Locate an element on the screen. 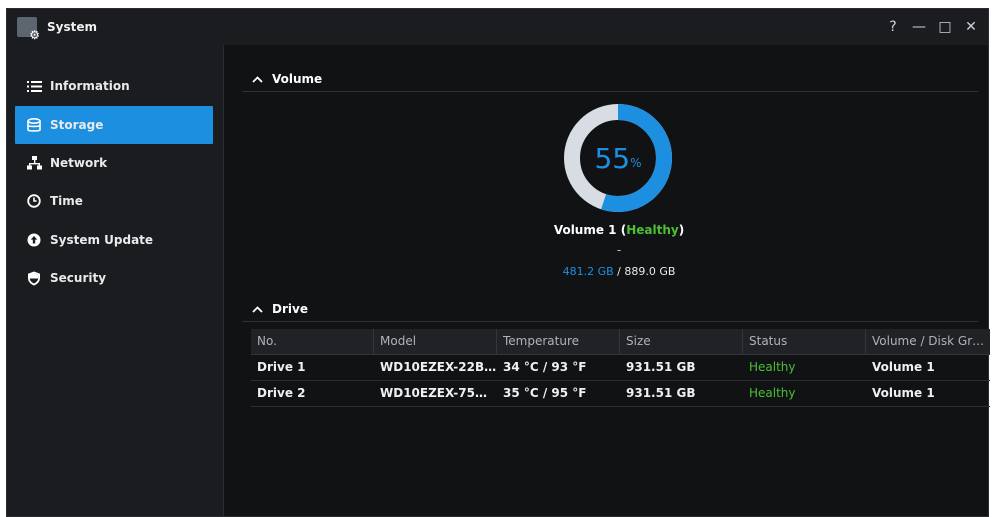 This screenshot has width=993, height=517. sidebar-item-label: System Update is located at coordinates (102, 240).